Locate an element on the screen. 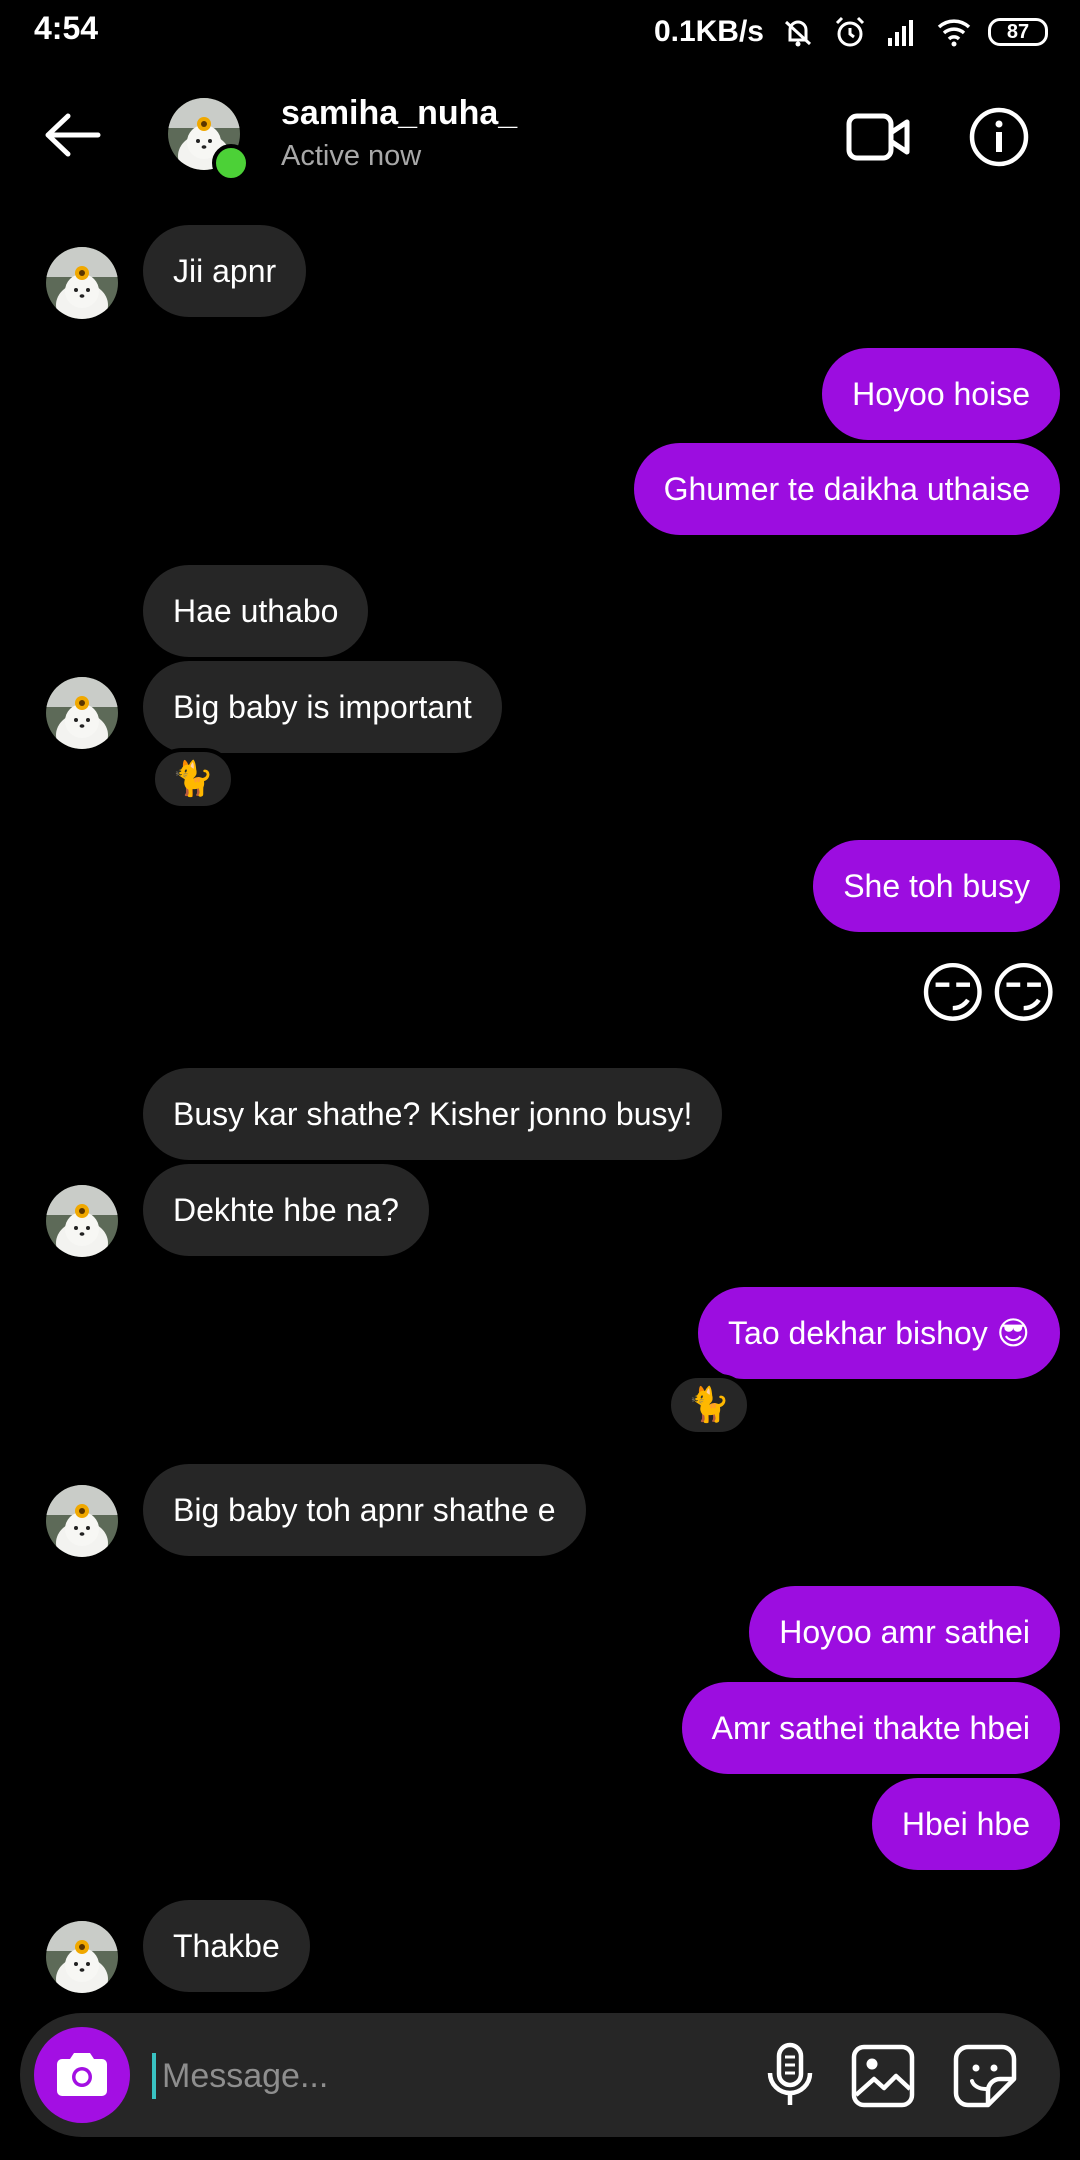  camera-icon is located at coordinates (82, 2074).